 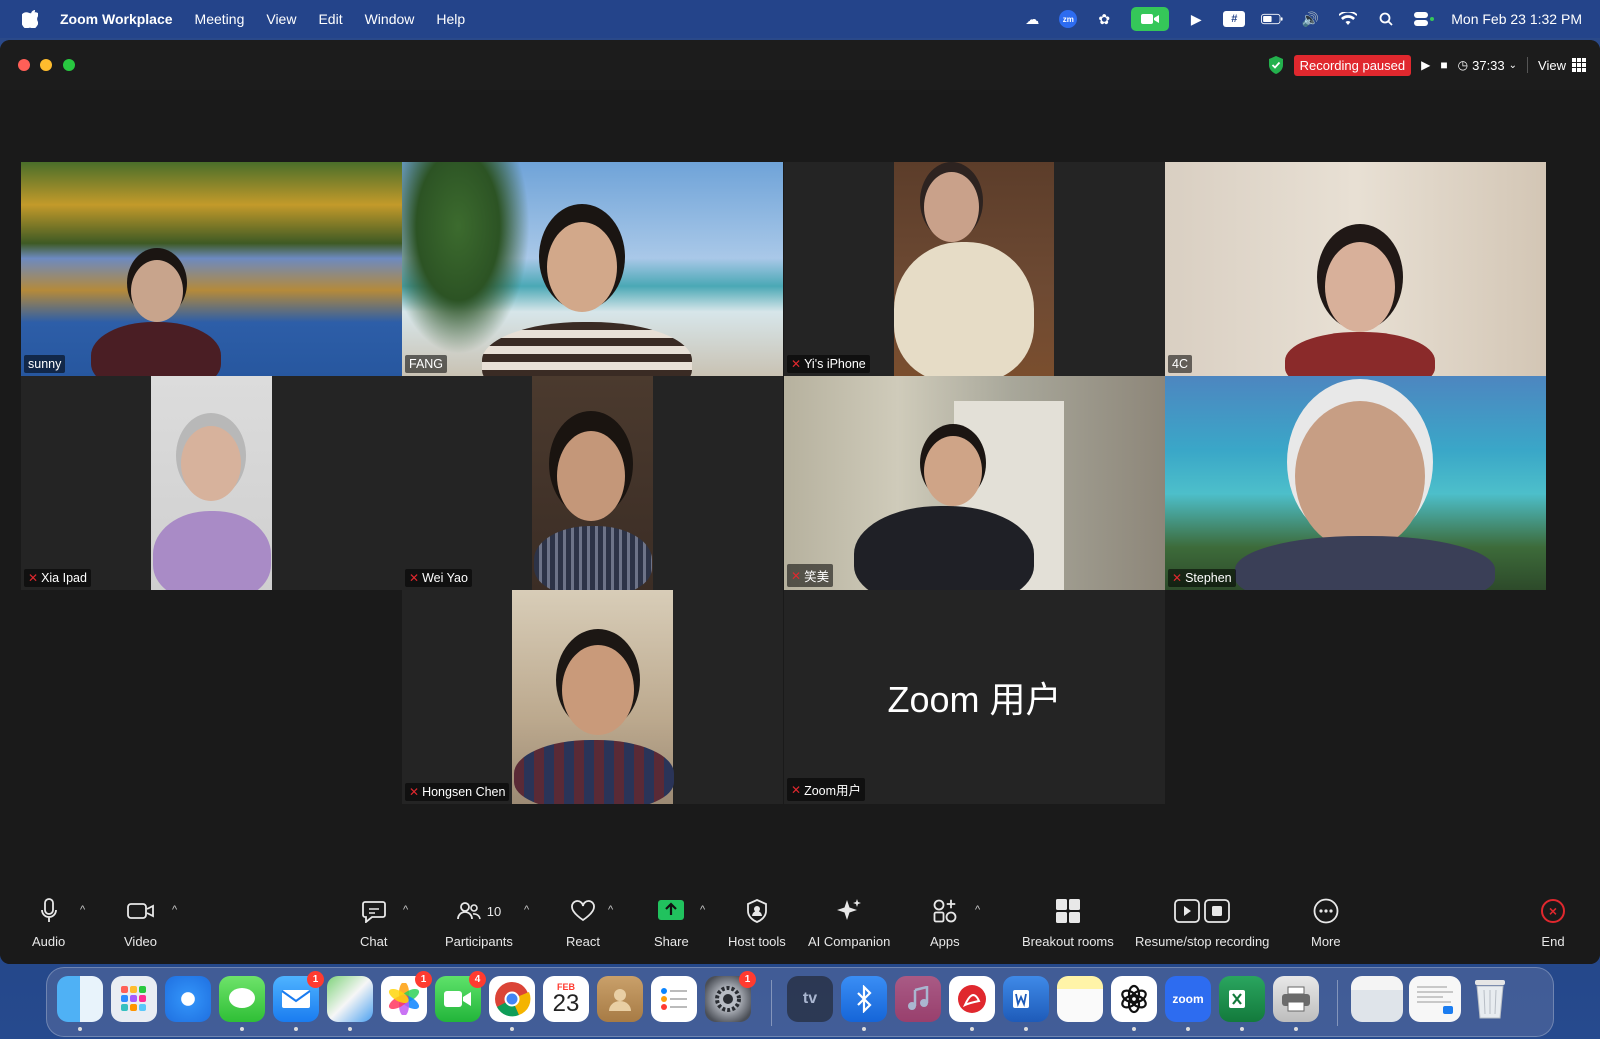 I want to click on breakout-rooms-icon, so click(x=1067, y=911).